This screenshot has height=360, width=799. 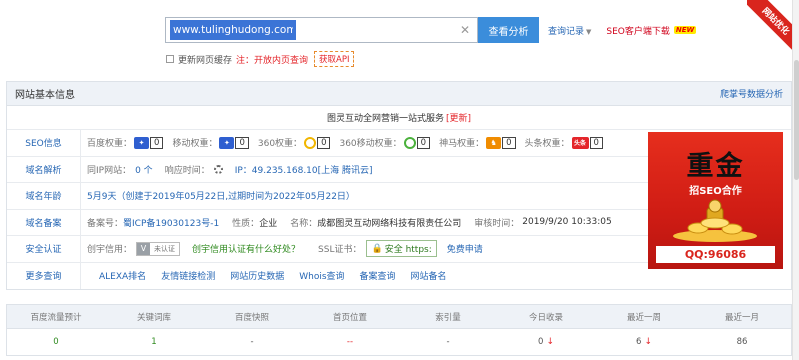 I want to click on stats-header: 百度快照, so click(x=251, y=317).